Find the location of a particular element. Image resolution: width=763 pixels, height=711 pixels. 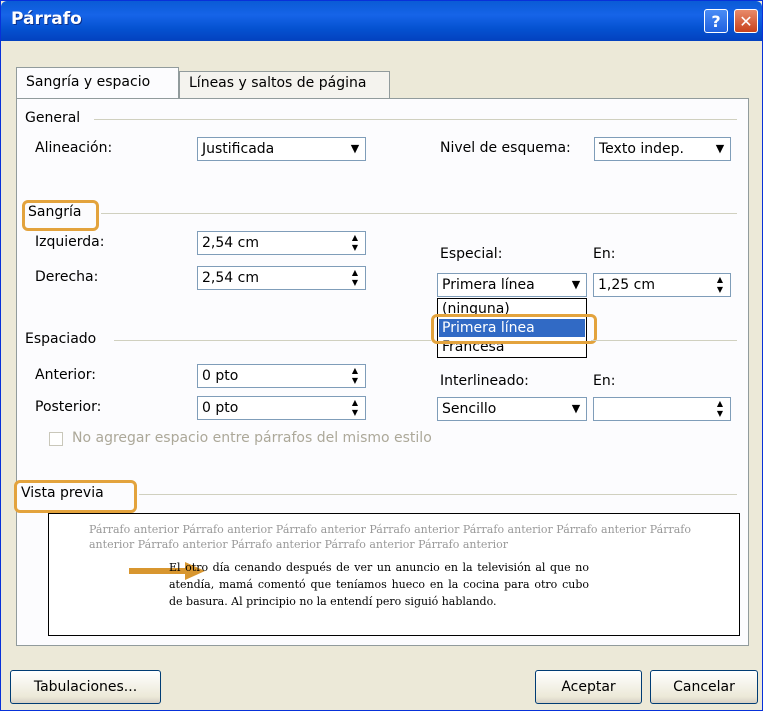

derecha-label: Derecha: is located at coordinates (67, 277).